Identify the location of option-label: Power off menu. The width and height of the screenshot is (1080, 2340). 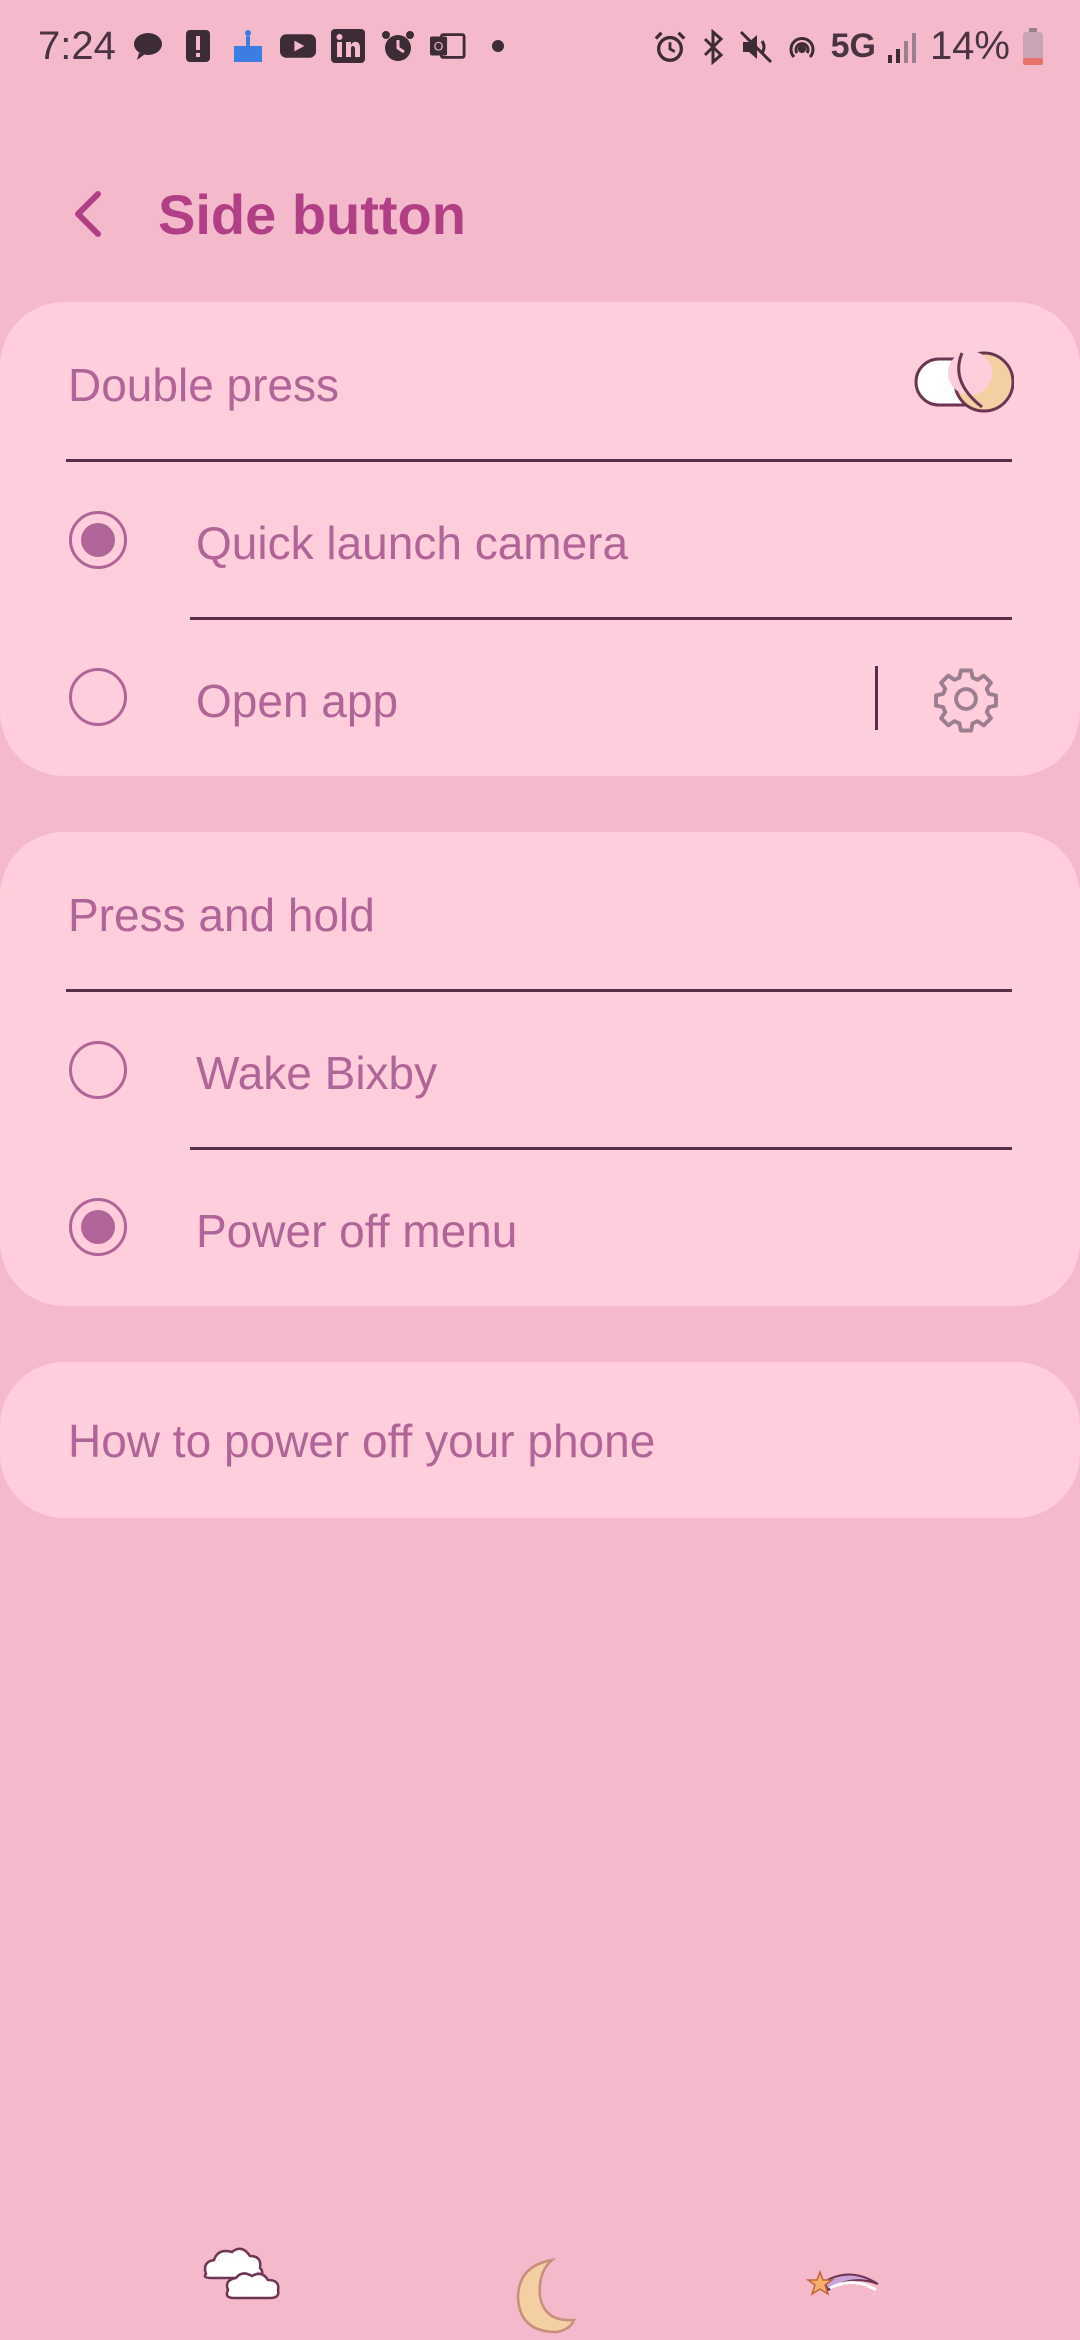
(357, 1231).